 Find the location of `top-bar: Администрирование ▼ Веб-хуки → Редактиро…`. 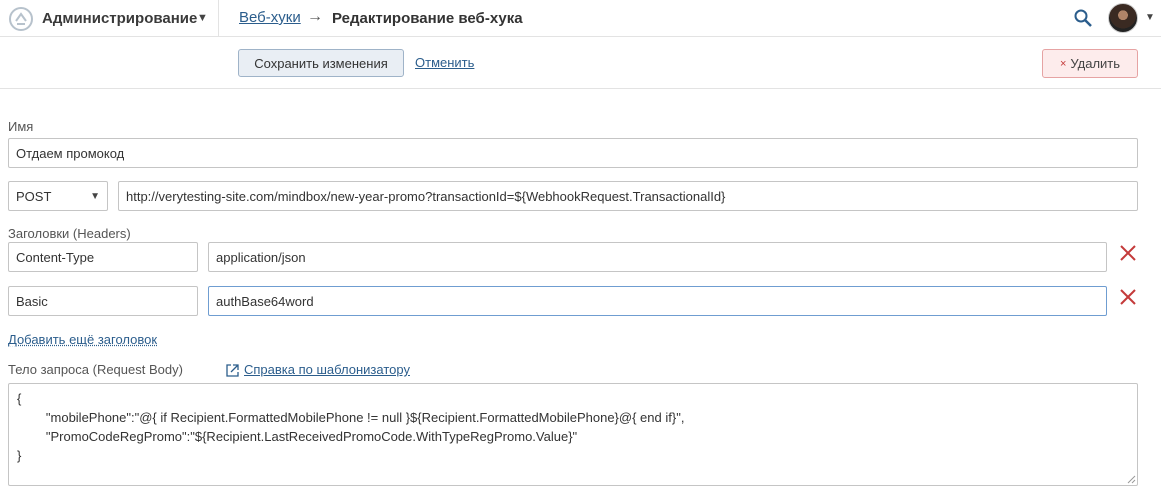

top-bar: Администрирование ▼ Веб-хуки → Редактиро… is located at coordinates (580, 18).